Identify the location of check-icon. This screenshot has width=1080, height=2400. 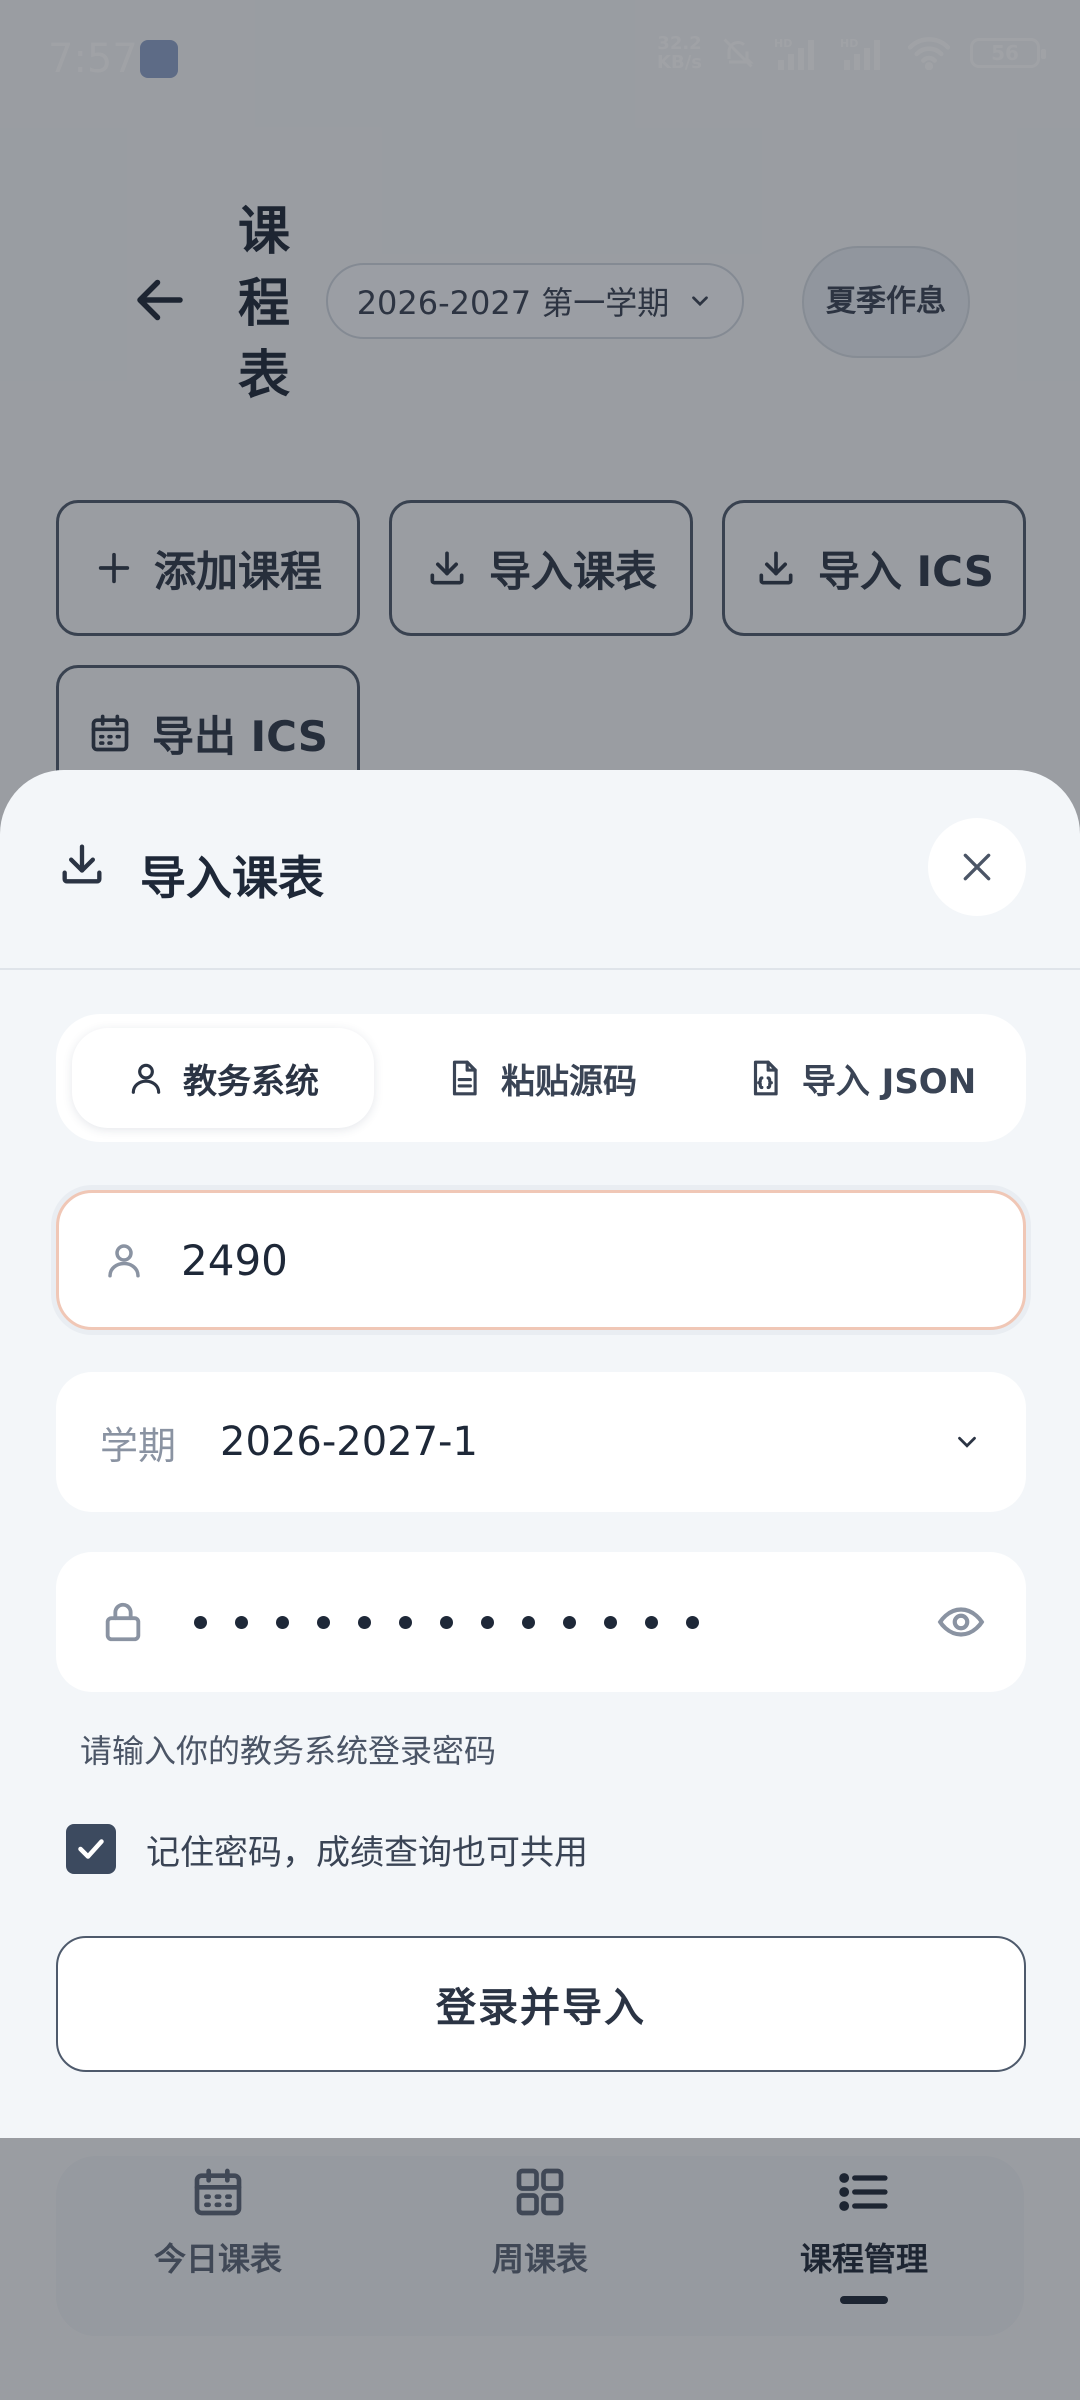
(91, 1849).